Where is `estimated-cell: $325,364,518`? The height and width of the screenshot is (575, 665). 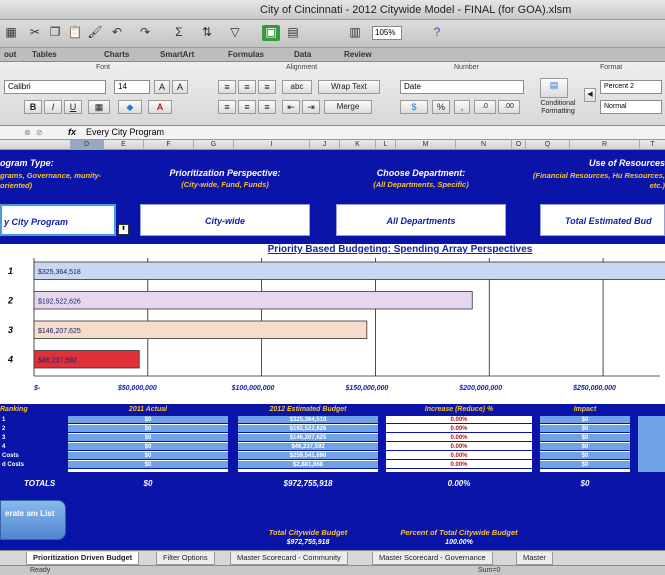
estimated-cell: $325,364,518 is located at coordinates (308, 420).